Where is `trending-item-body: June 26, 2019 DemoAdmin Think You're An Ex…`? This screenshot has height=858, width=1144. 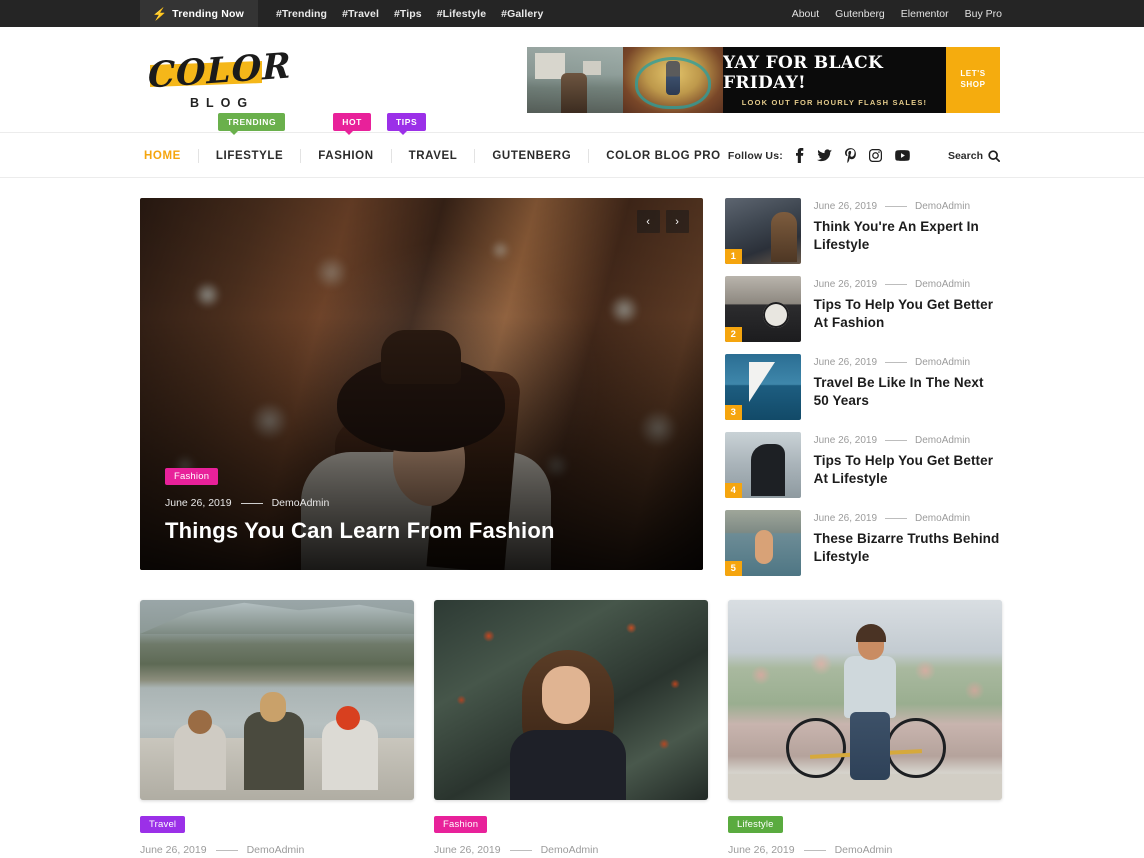
trending-item-body: June 26, 2019 DemoAdmin Think You're An Ex… is located at coordinates (907, 226).